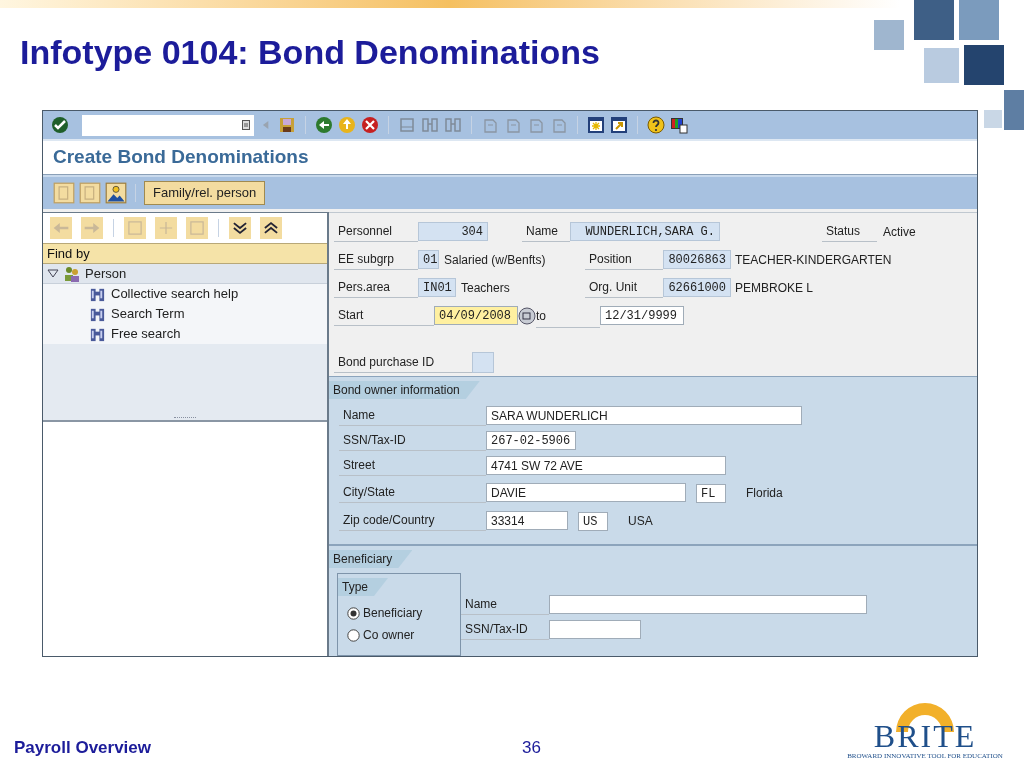  What do you see at coordinates (371, 559) in the screenshot?
I see `group-title: Beneficiary` at bounding box center [371, 559].